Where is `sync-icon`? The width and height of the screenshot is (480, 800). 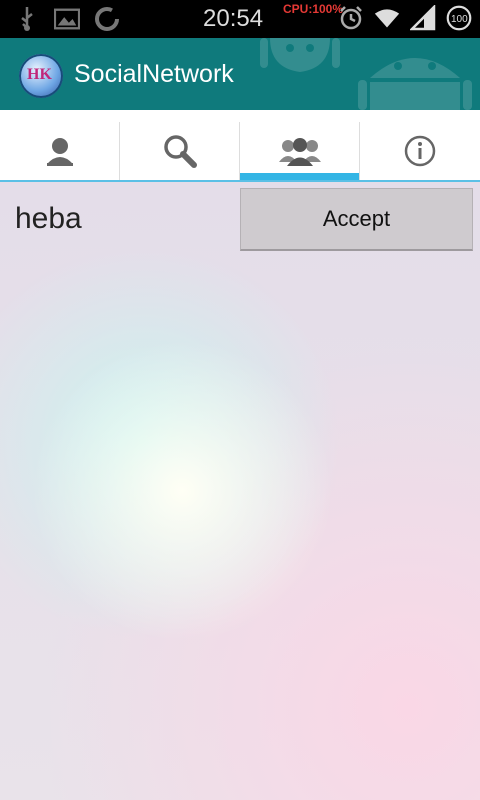 sync-icon is located at coordinates (107, 19).